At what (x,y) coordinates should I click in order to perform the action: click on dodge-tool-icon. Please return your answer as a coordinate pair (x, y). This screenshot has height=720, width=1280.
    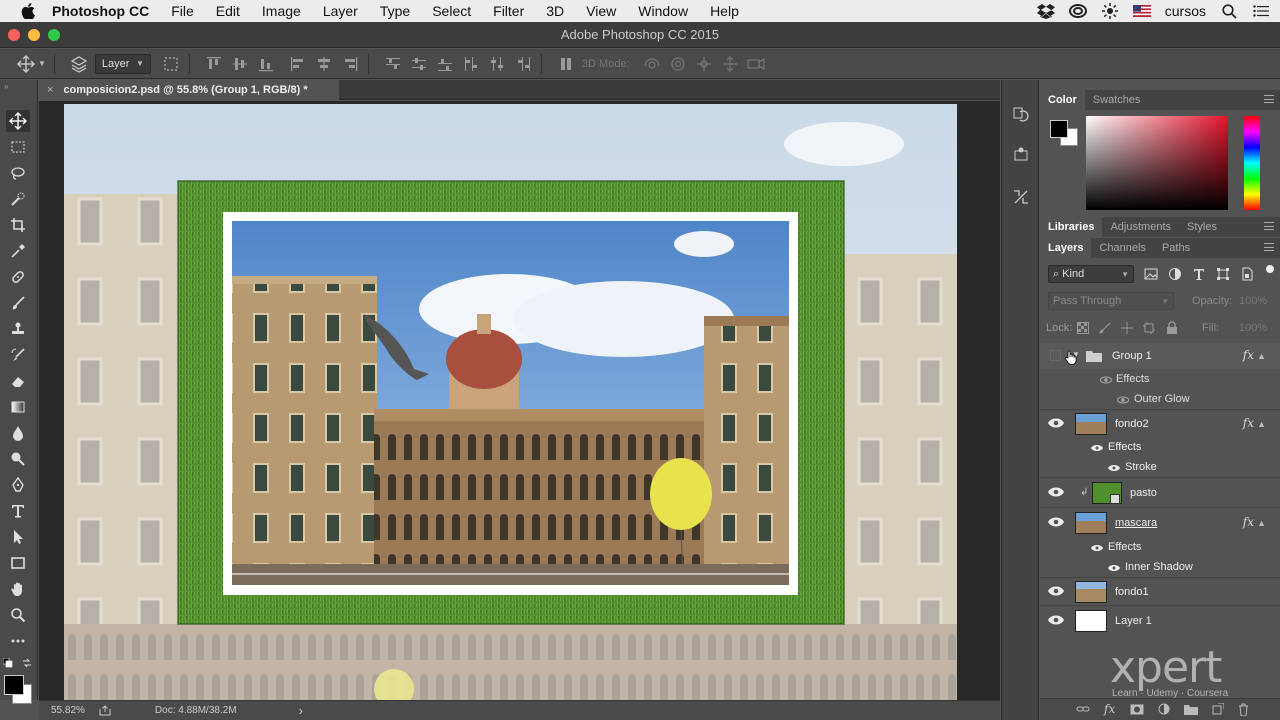
    Looking at the image, I should click on (18, 459).